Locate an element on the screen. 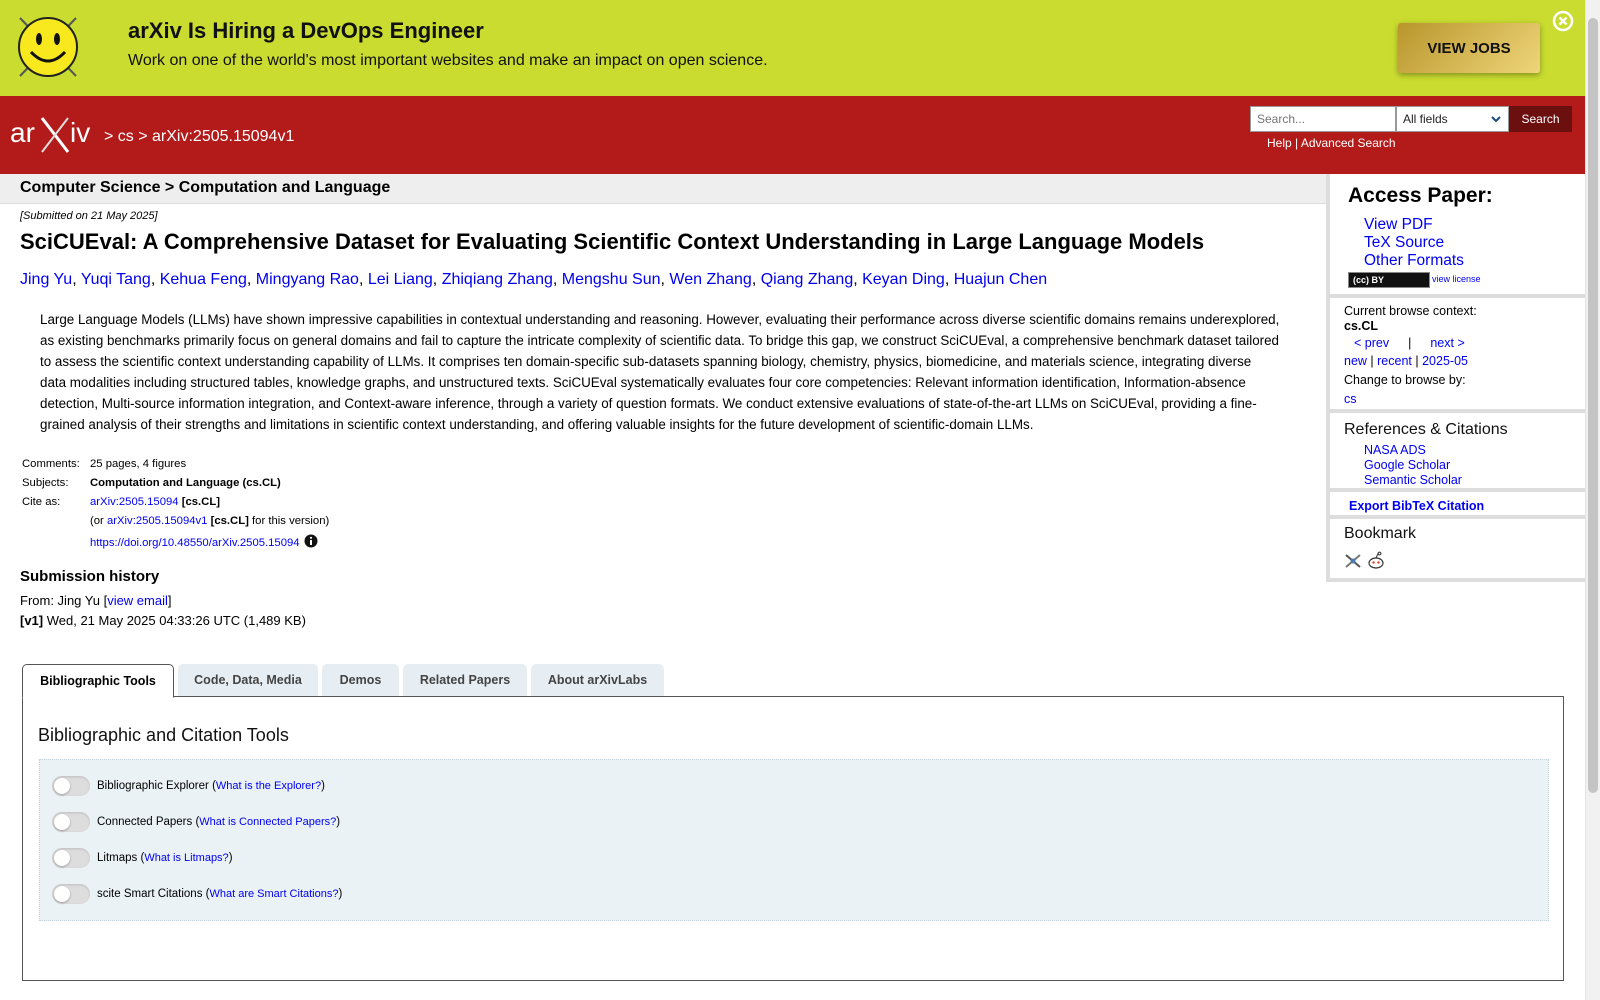 The height and width of the screenshot is (1000, 1600). bibsonomy-icon is located at coordinates (1353, 561).